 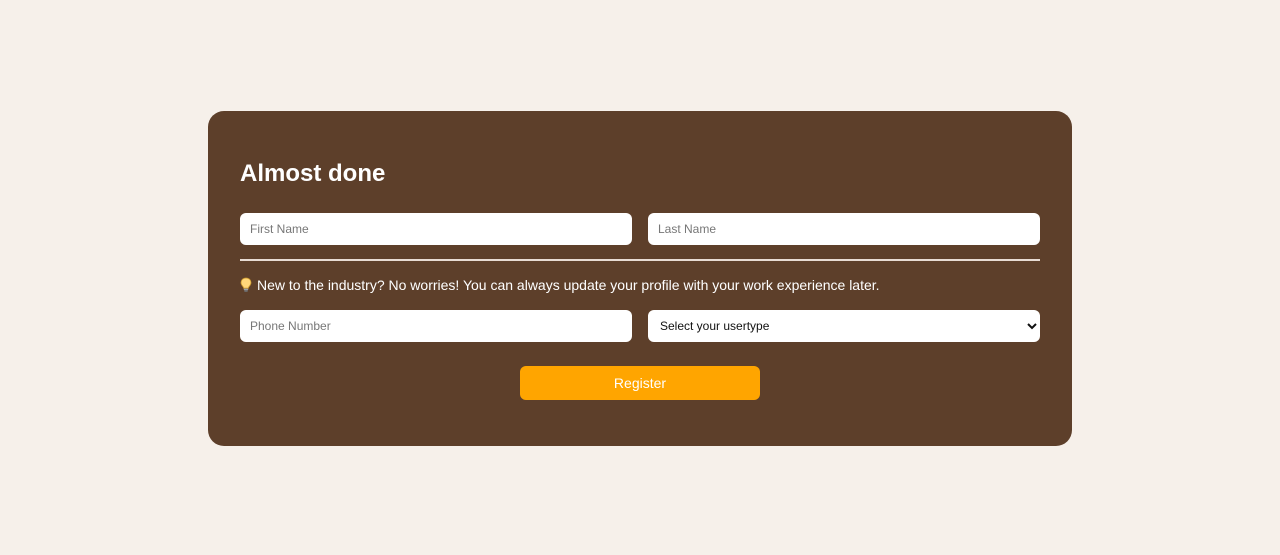 What do you see at coordinates (436, 326) in the screenshot?
I see `phone-number-input` at bounding box center [436, 326].